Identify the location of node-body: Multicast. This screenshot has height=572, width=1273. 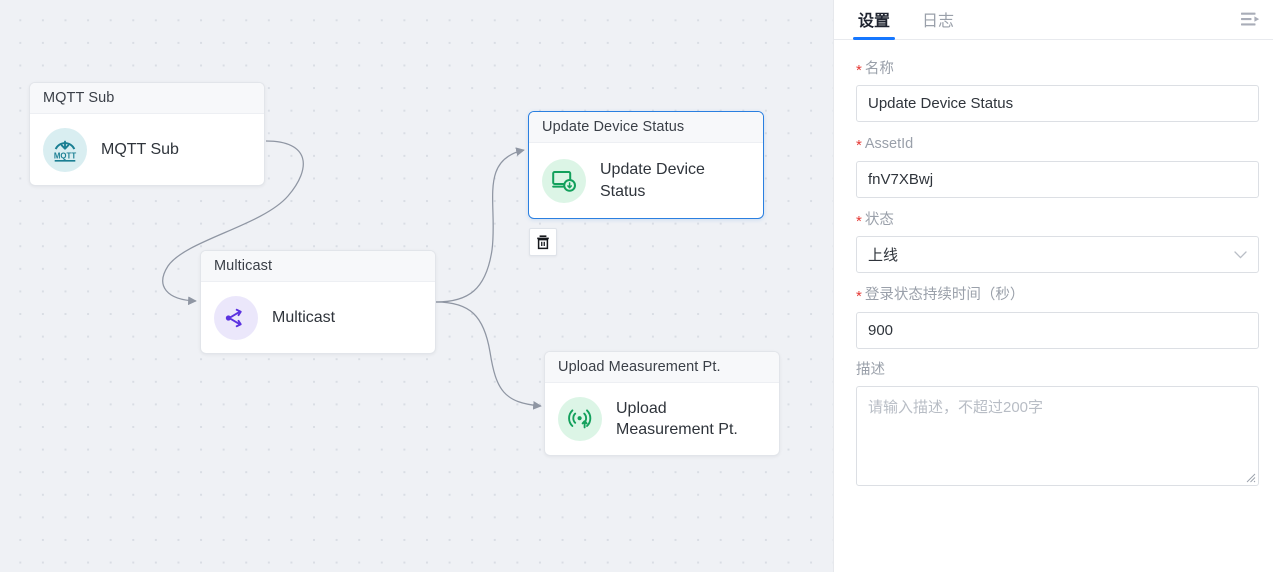
(318, 317).